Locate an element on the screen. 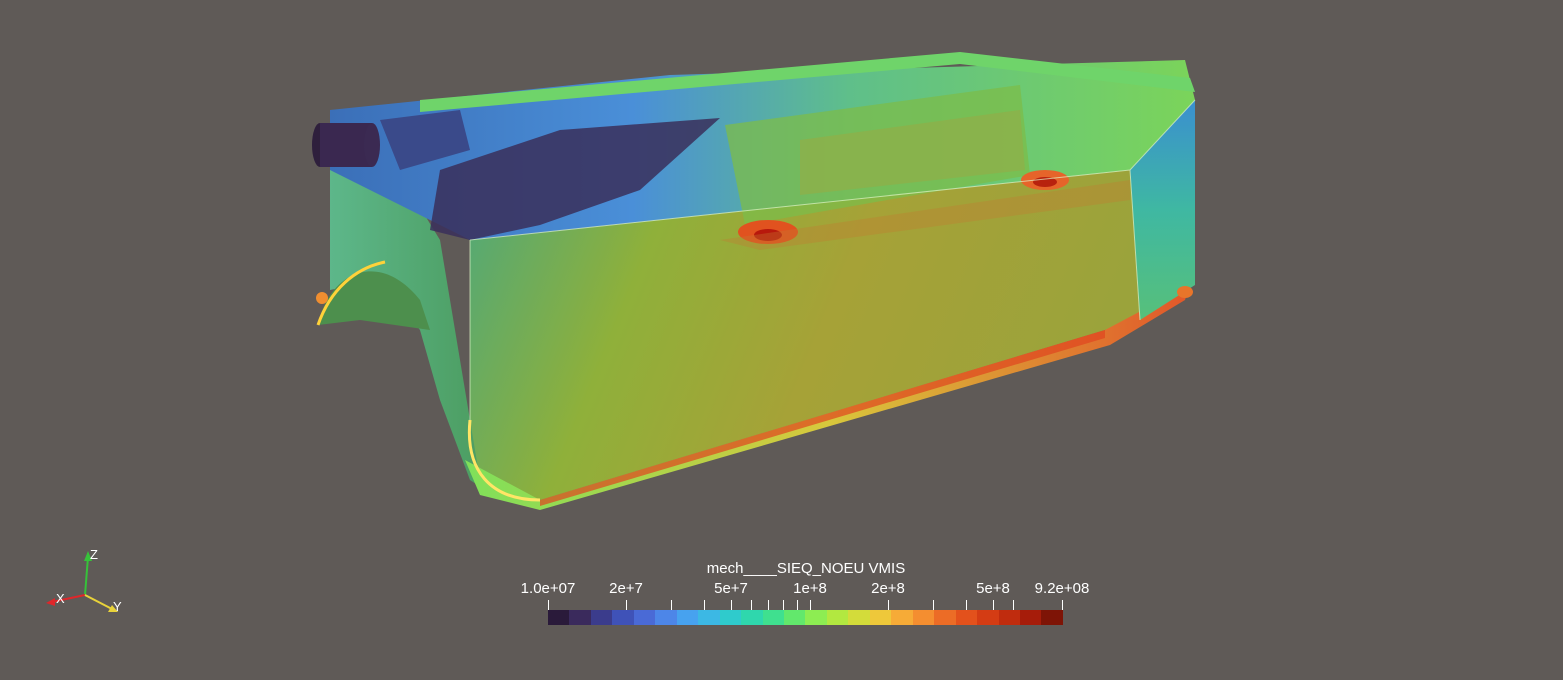 This screenshot has height=680, width=1563. tick-label: 1.0e+07 is located at coordinates (548, 588).